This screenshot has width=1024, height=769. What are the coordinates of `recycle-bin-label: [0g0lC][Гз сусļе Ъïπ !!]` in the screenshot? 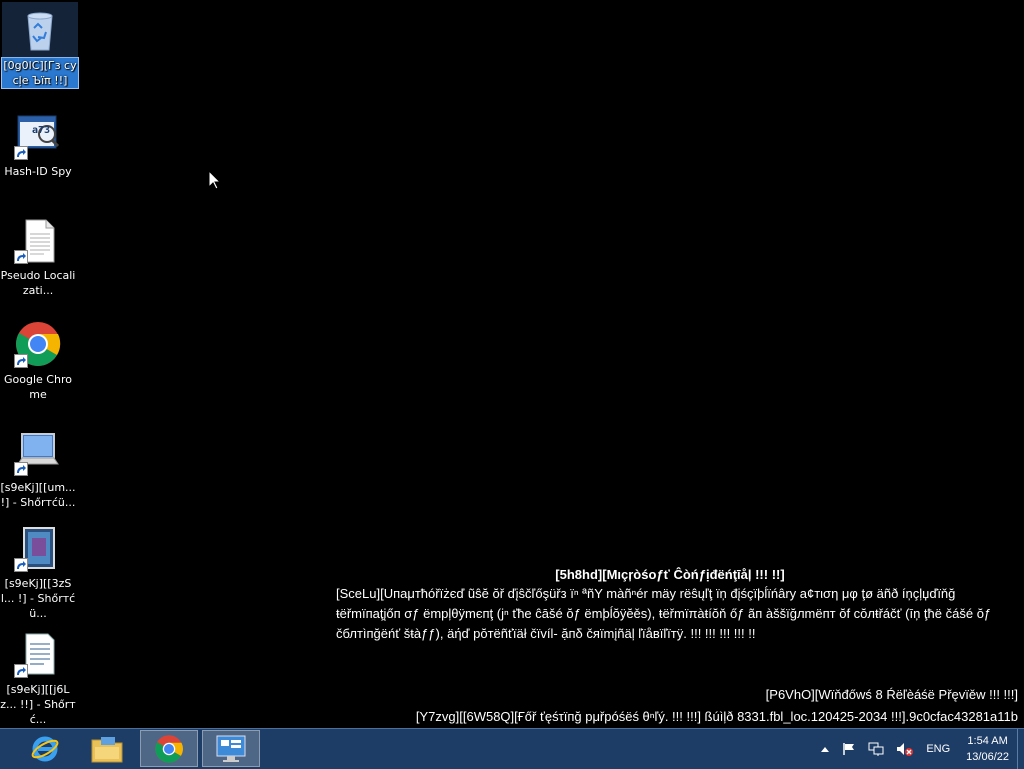 It's located at (40, 73).